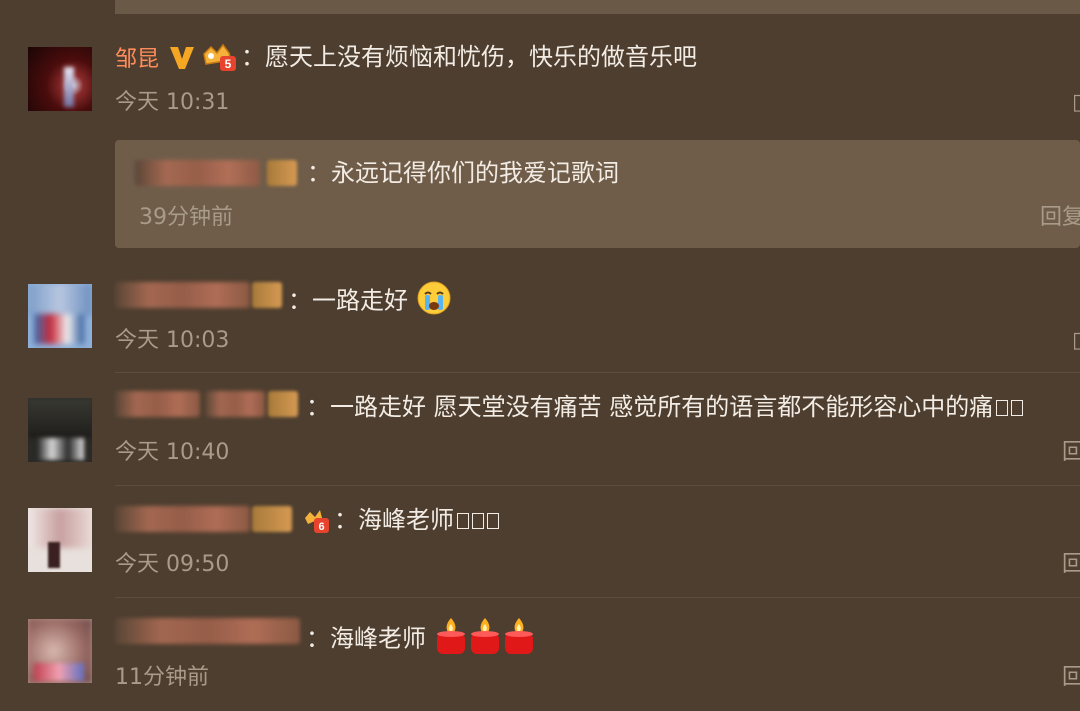  What do you see at coordinates (321, 527) in the screenshot?
I see `svg-text: 6` at bounding box center [321, 527].